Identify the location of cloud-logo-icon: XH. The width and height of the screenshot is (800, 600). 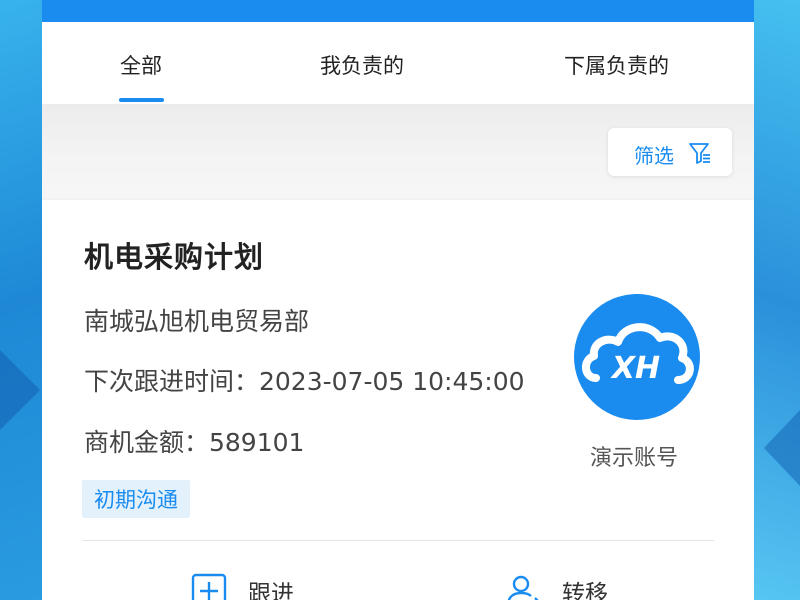
(638, 354).